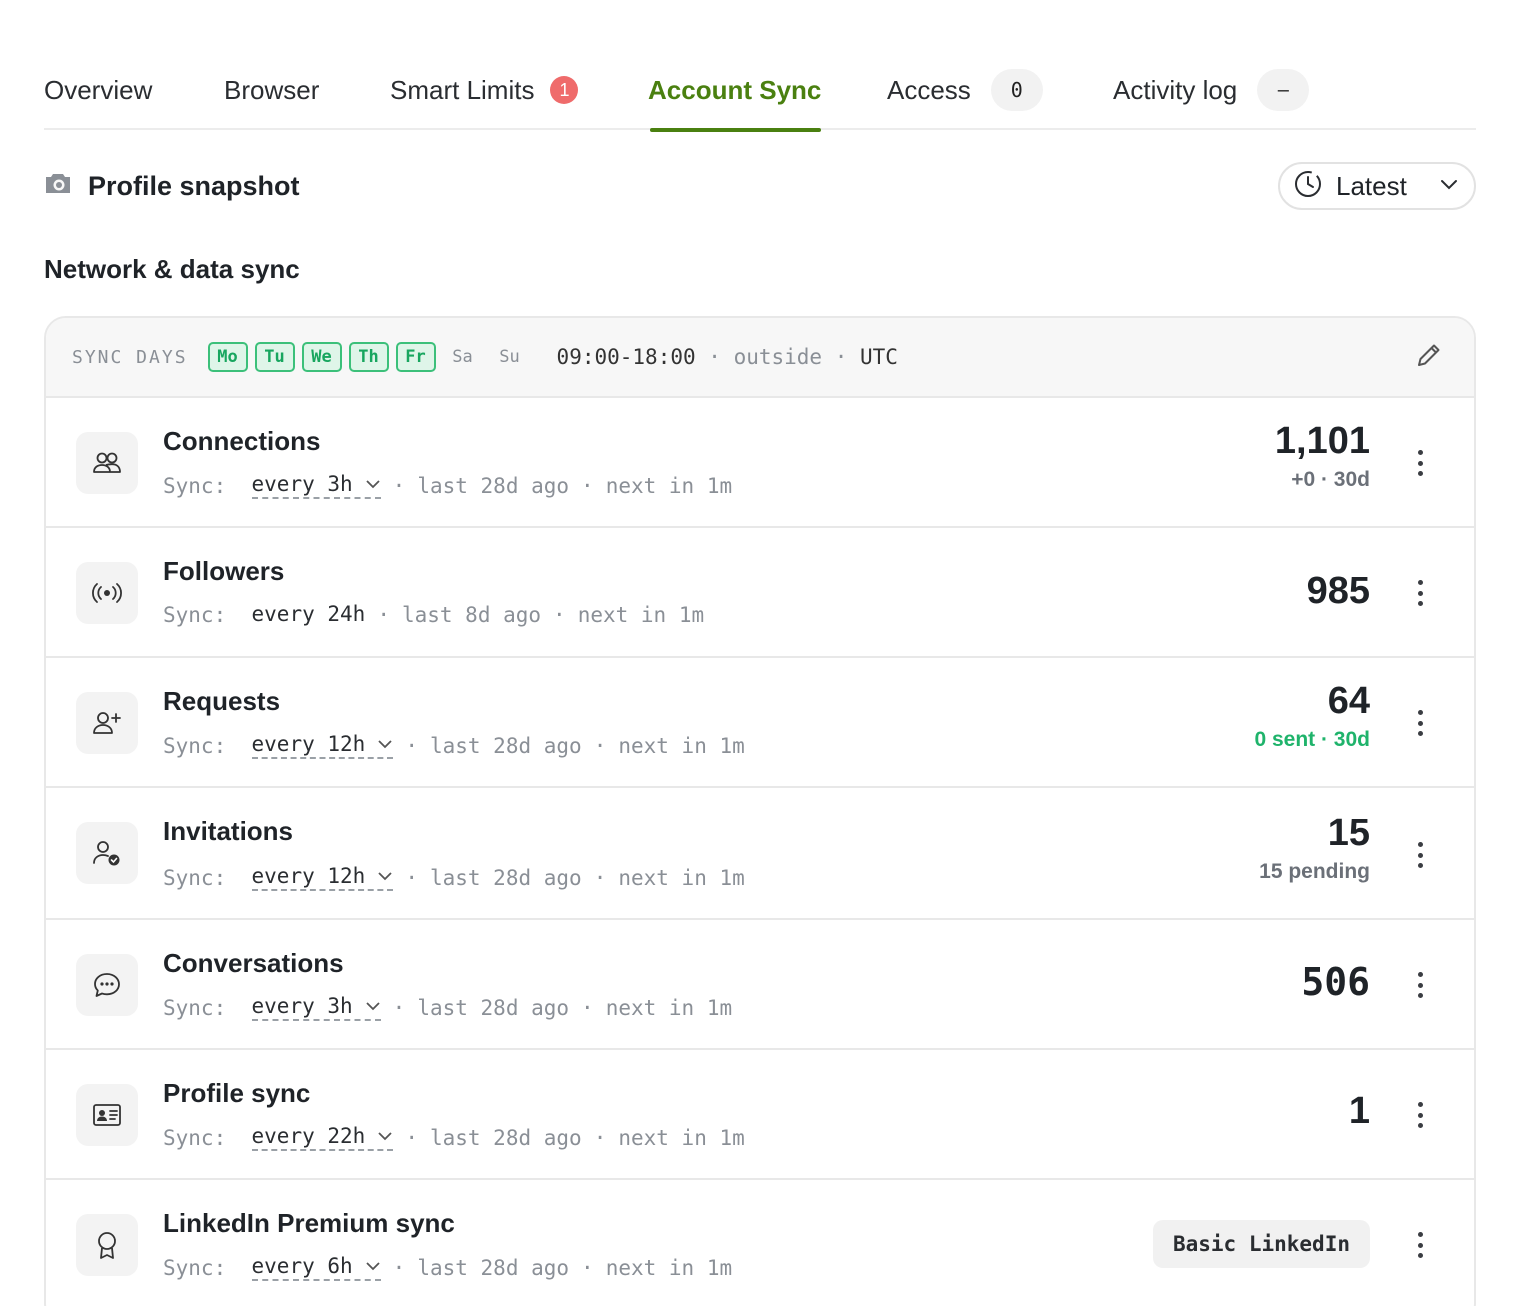 This screenshot has width=1520, height=1306. I want to click on sync-item-name: Profile sync, so click(237, 1093).